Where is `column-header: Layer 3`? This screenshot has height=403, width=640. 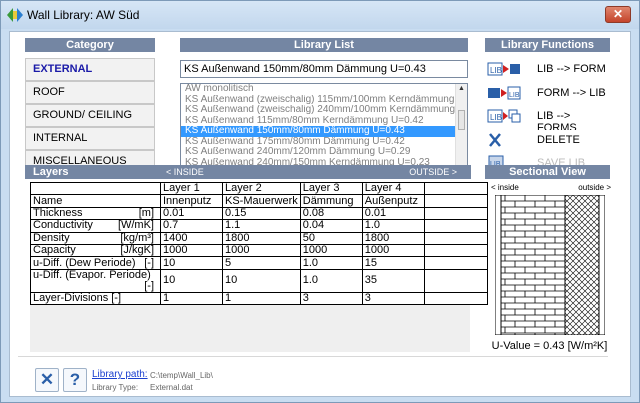
column-header: Layer 3 is located at coordinates (331, 188).